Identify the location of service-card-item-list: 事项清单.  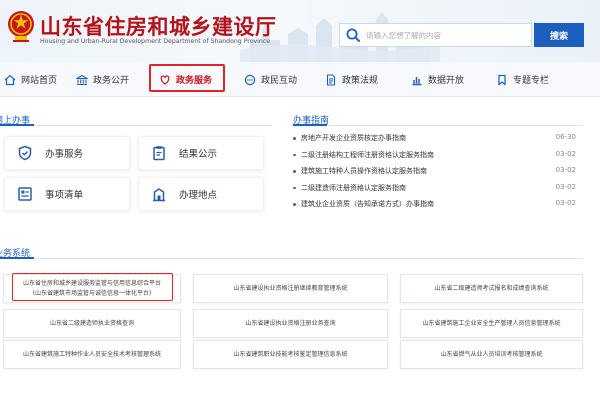
(67, 194).